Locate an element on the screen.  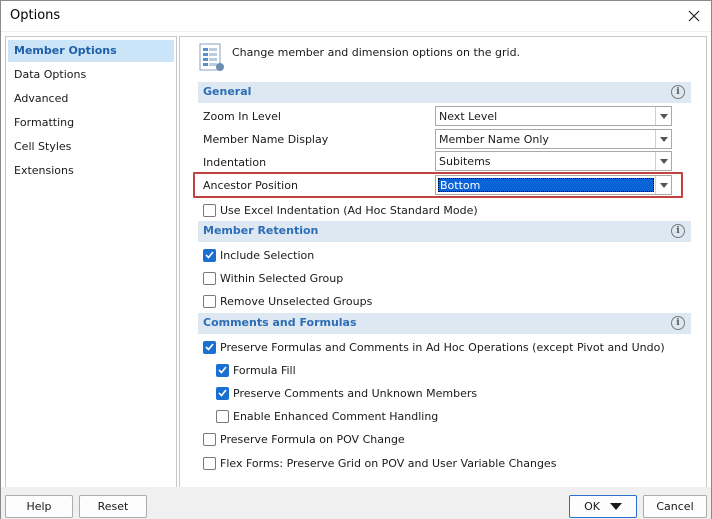
indentation-value: Subitems is located at coordinates (465, 161).